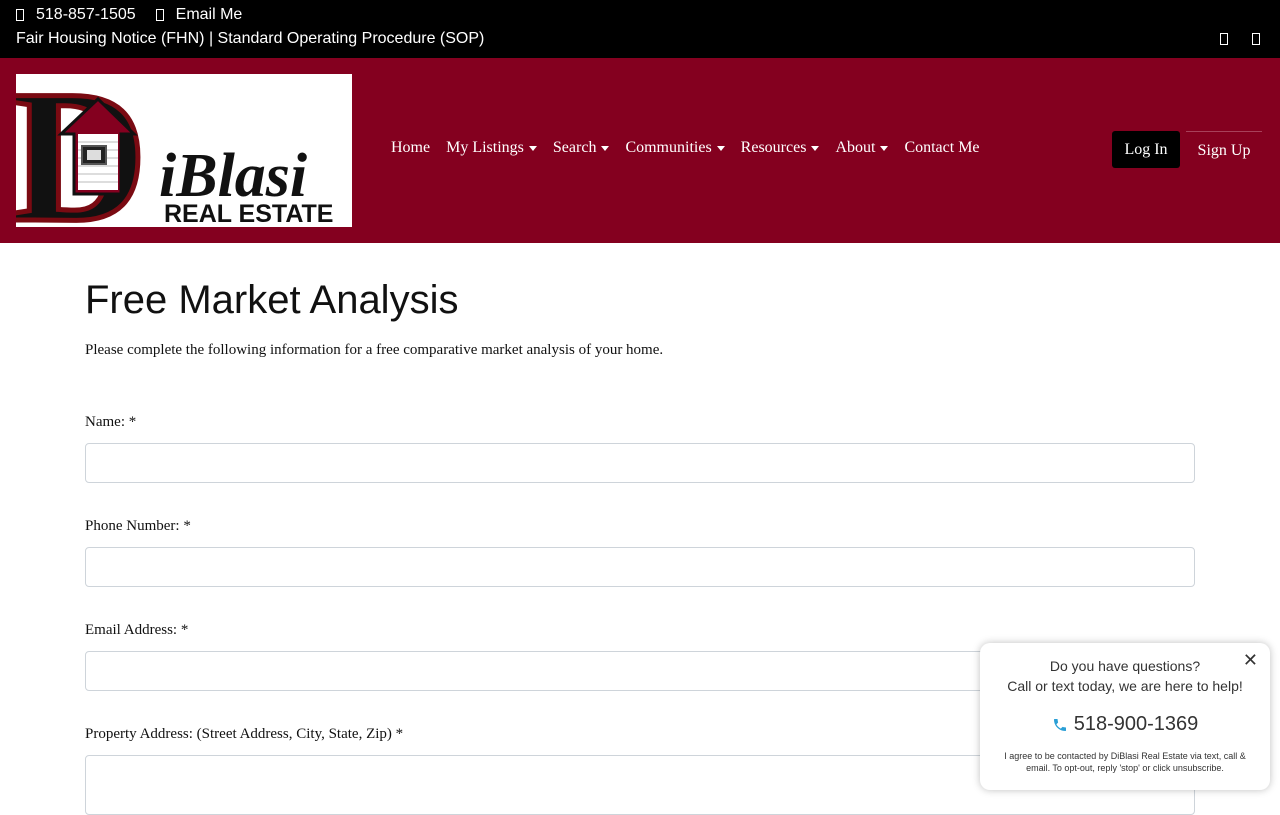 The image size is (1280, 815). I want to click on nav-home: Home, so click(410, 148).